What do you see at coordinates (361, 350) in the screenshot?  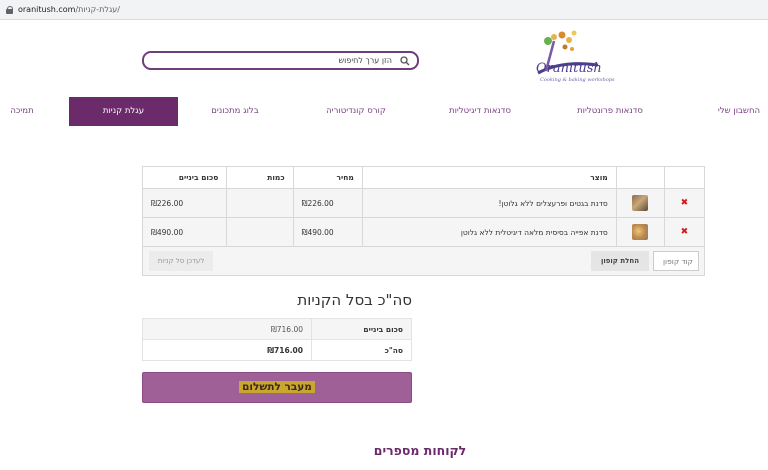 I see `total-label: סה"כ` at bounding box center [361, 350].